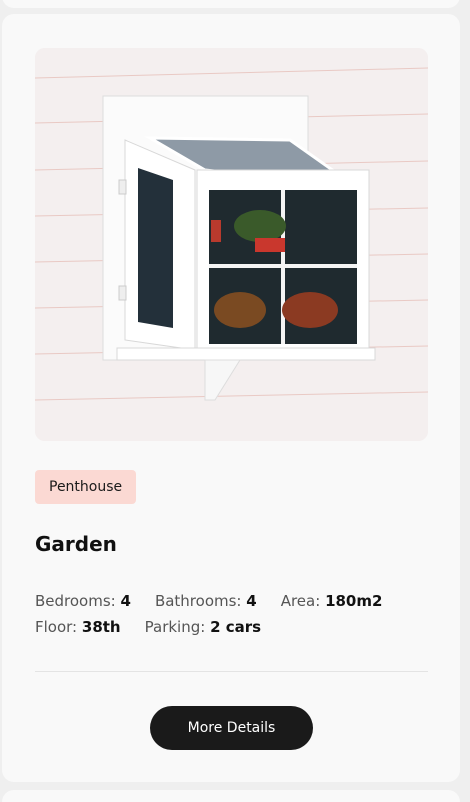  What do you see at coordinates (231, 796) in the screenshot?
I see `next-listing-card` at bounding box center [231, 796].